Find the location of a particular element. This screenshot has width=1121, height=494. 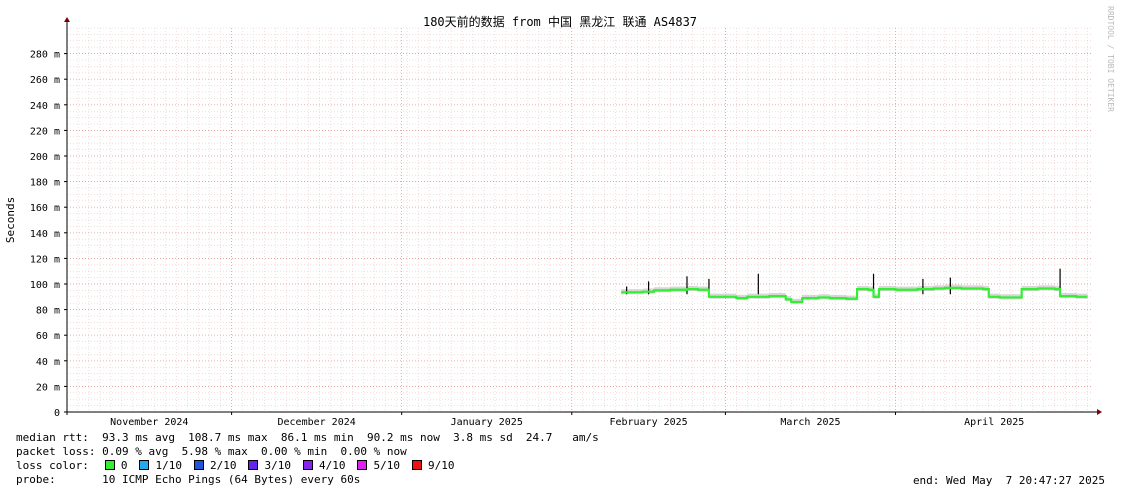

y-tick-label: 260 m is located at coordinates (45, 80).